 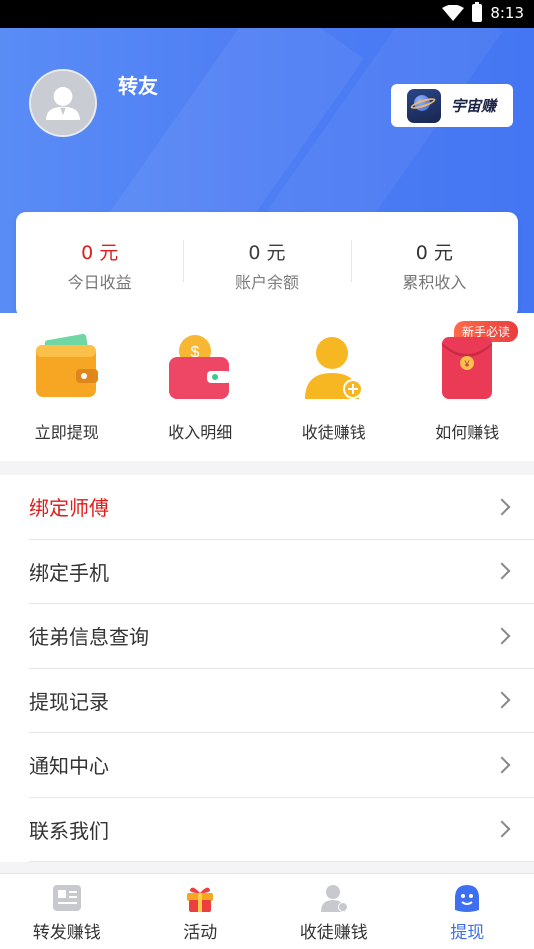 What do you see at coordinates (69, 572) in the screenshot?
I see `menu-label: 绑定手机` at bounding box center [69, 572].